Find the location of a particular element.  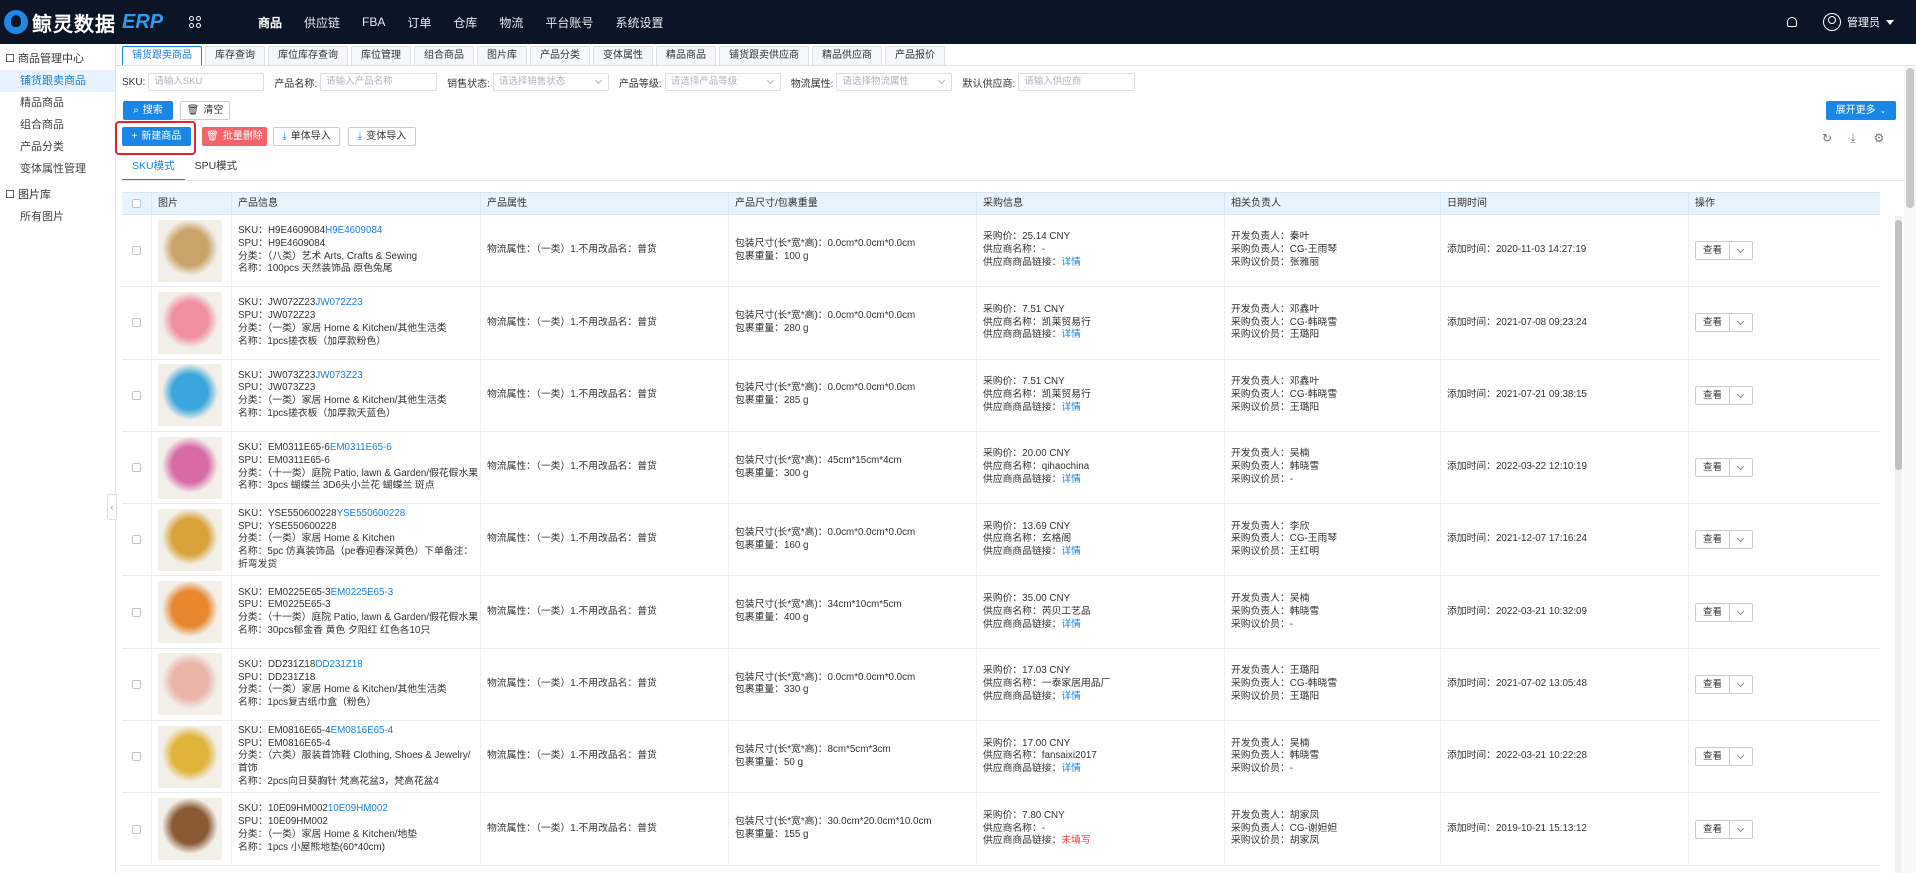

sku-link: YSE550600228 is located at coordinates (371, 513).